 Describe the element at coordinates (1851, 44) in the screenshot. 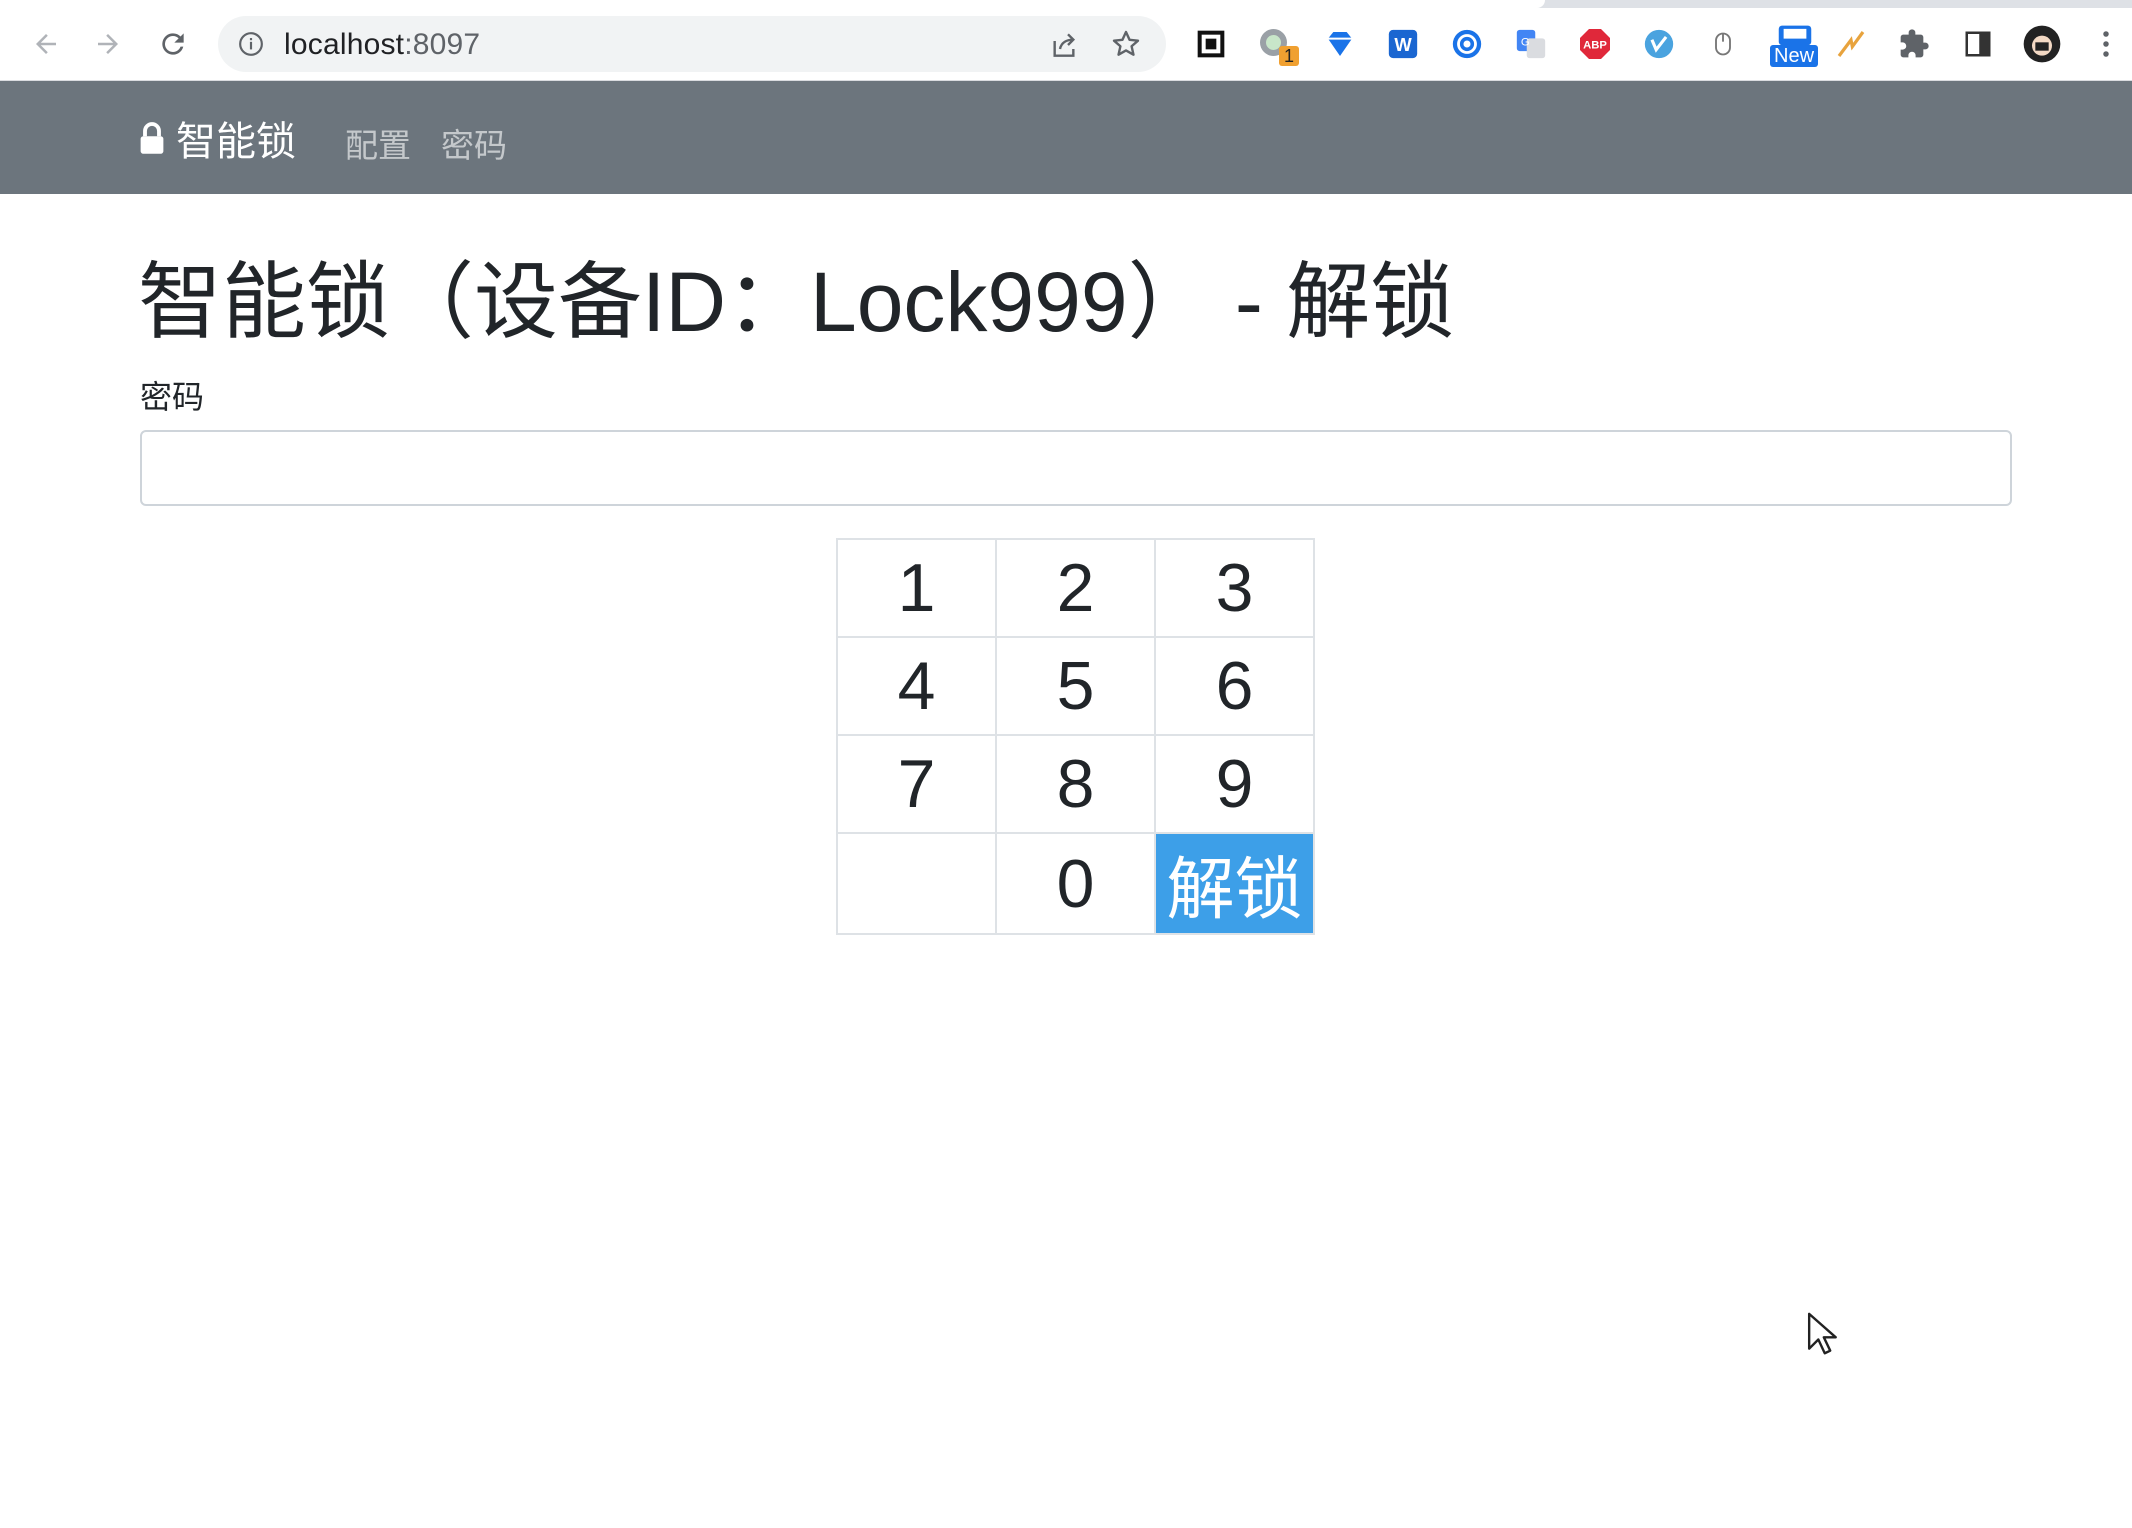

I see `lightning-icon` at that location.